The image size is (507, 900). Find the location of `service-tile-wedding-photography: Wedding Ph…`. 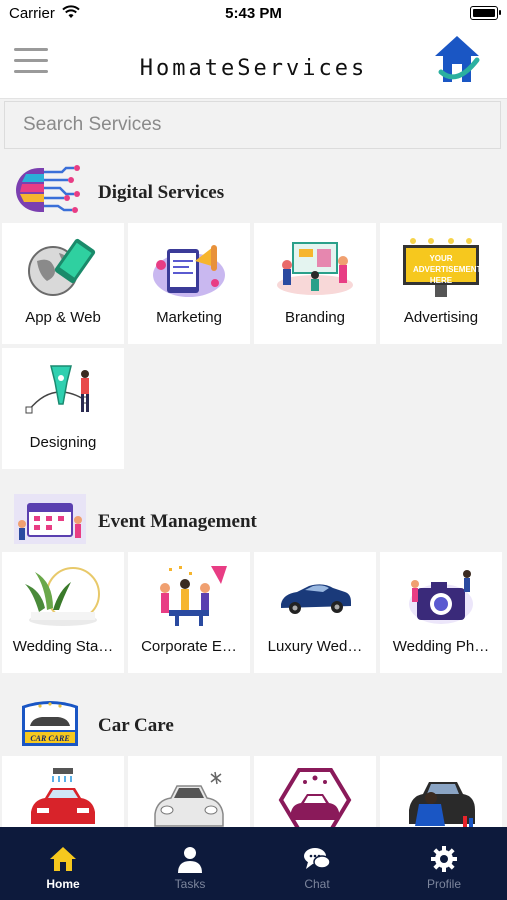

service-tile-wedding-photography: Wedding Ph… is located at coordinates (441, 612).